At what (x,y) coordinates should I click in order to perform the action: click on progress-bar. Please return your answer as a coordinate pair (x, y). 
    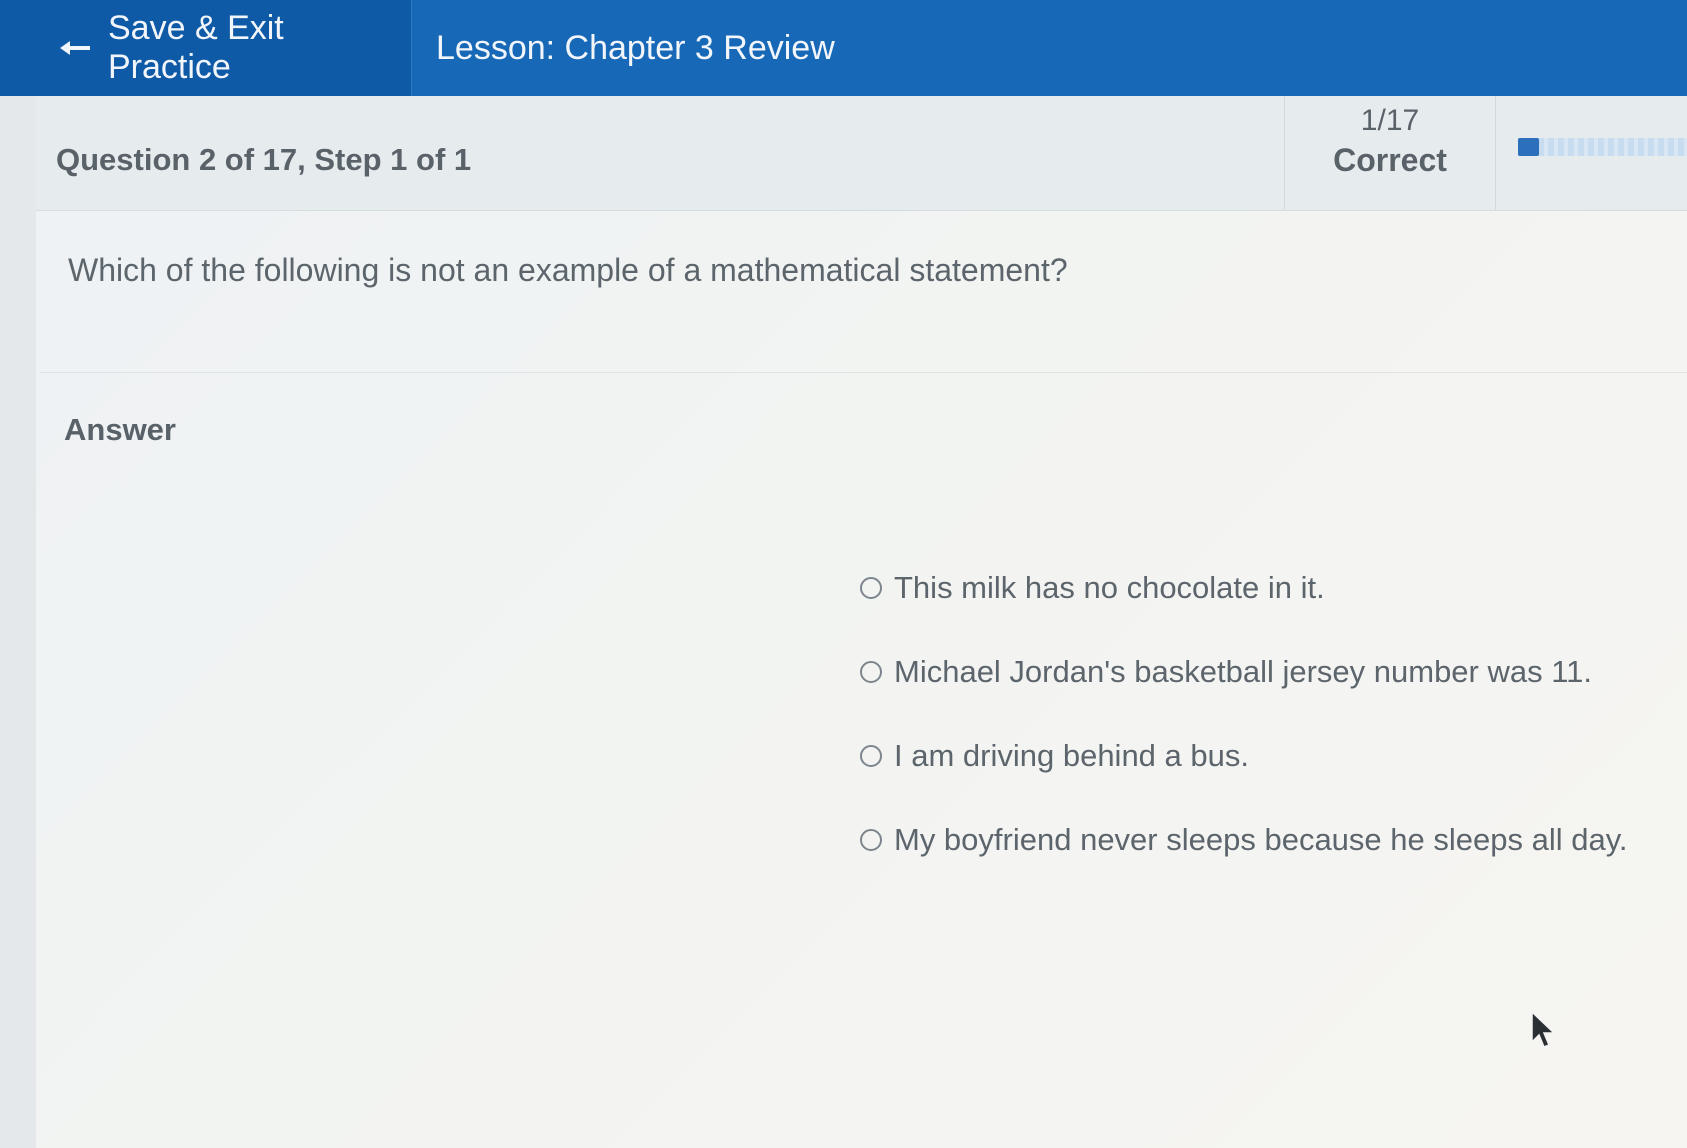
    Looking at the image, I should click on (1602, 147).